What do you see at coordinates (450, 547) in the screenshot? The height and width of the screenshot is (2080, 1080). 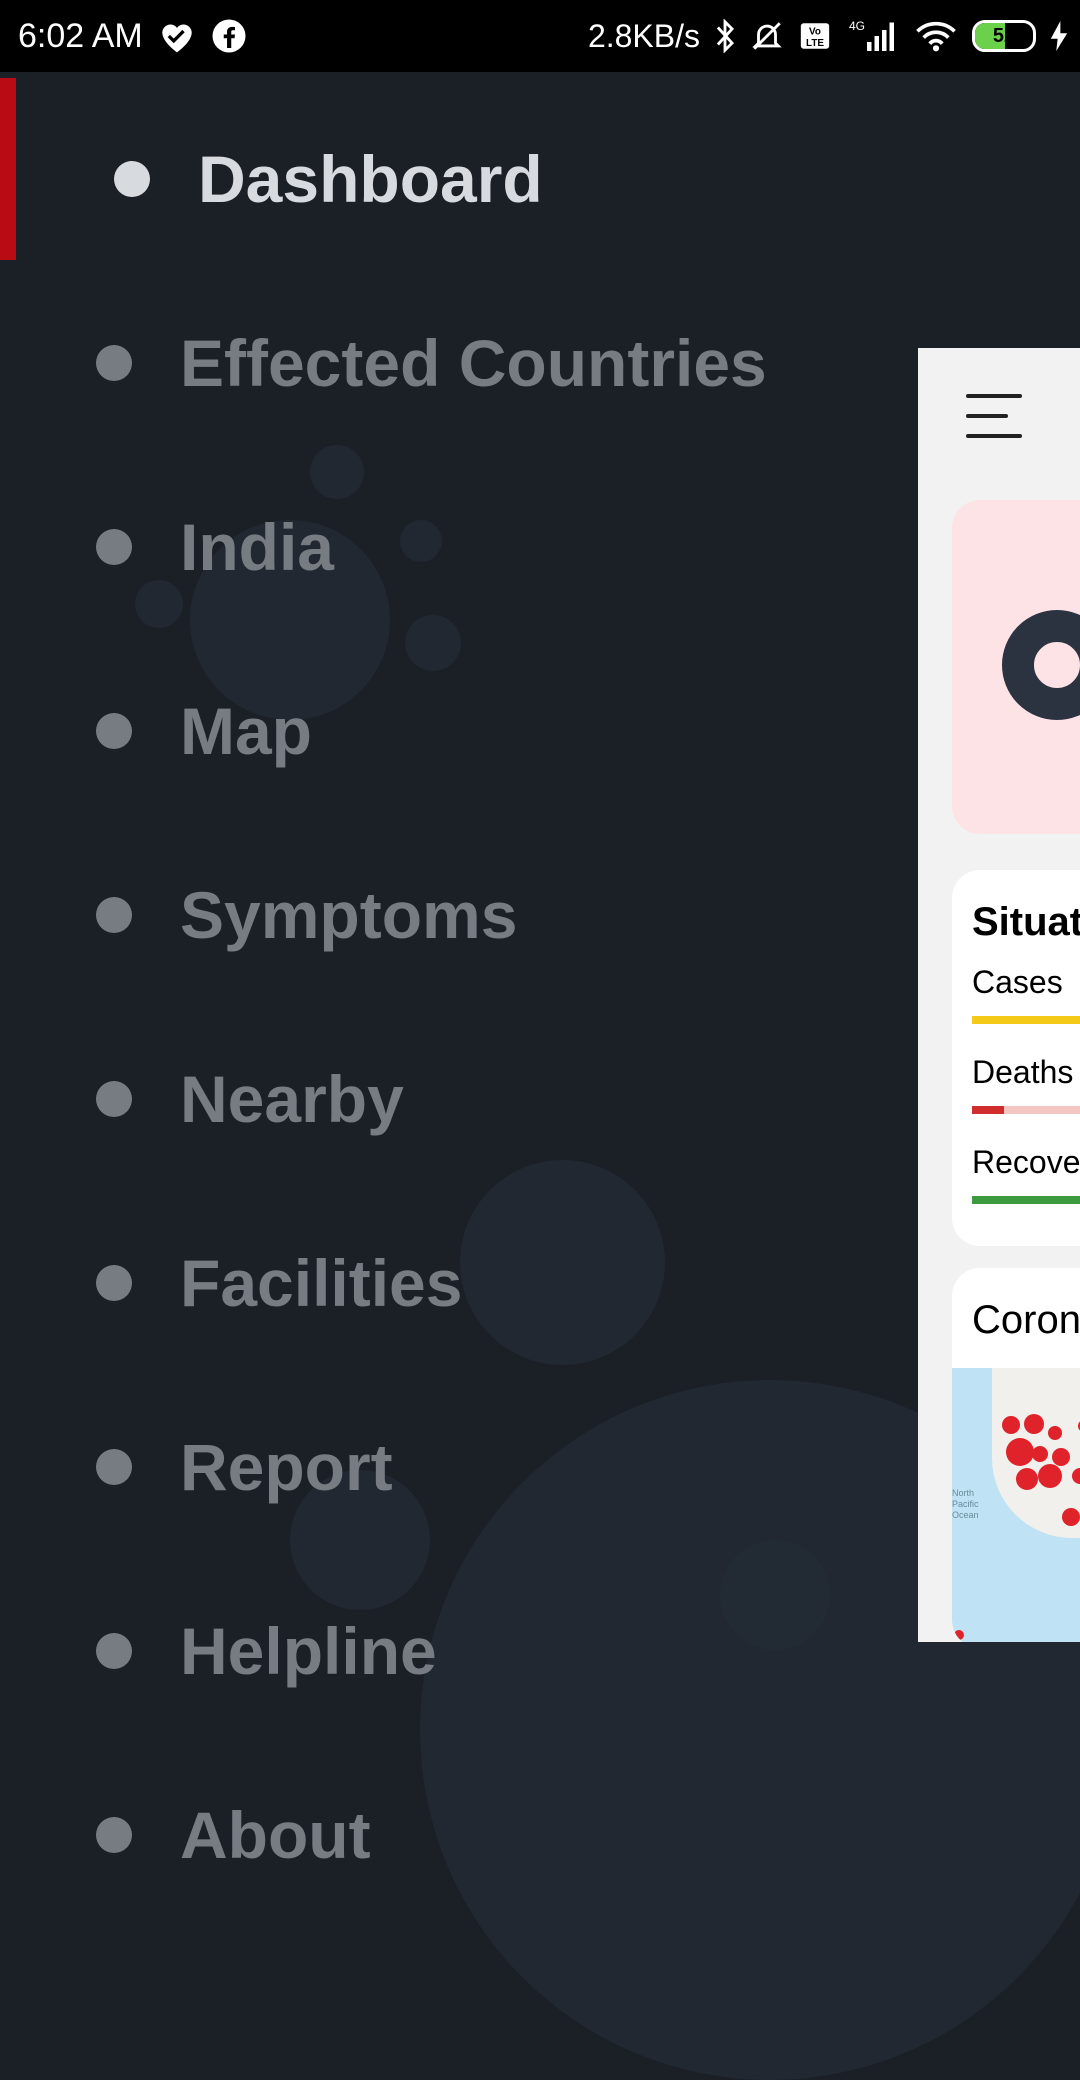 I see `drawer-item-india: India` at bounding box center [450, 547].